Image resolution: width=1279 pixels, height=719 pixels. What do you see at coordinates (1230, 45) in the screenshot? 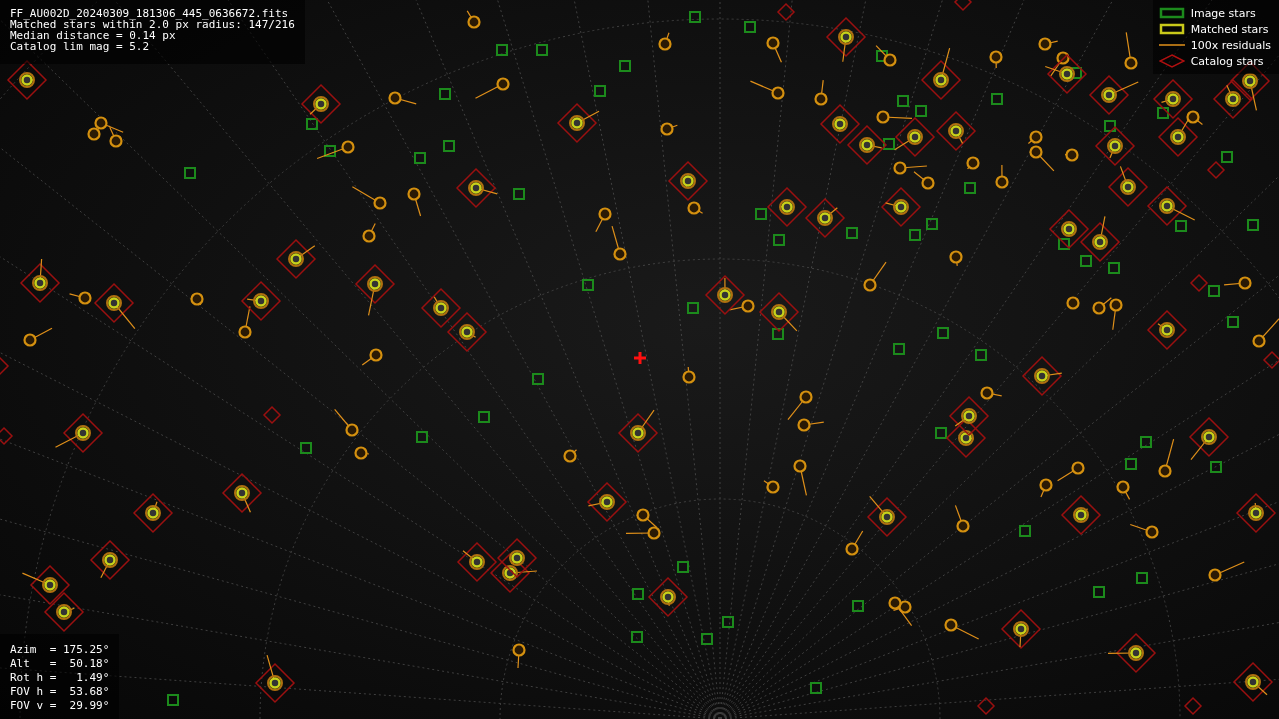
I see `legend-label: 100x residuals` at bounding box center [1230, 45].